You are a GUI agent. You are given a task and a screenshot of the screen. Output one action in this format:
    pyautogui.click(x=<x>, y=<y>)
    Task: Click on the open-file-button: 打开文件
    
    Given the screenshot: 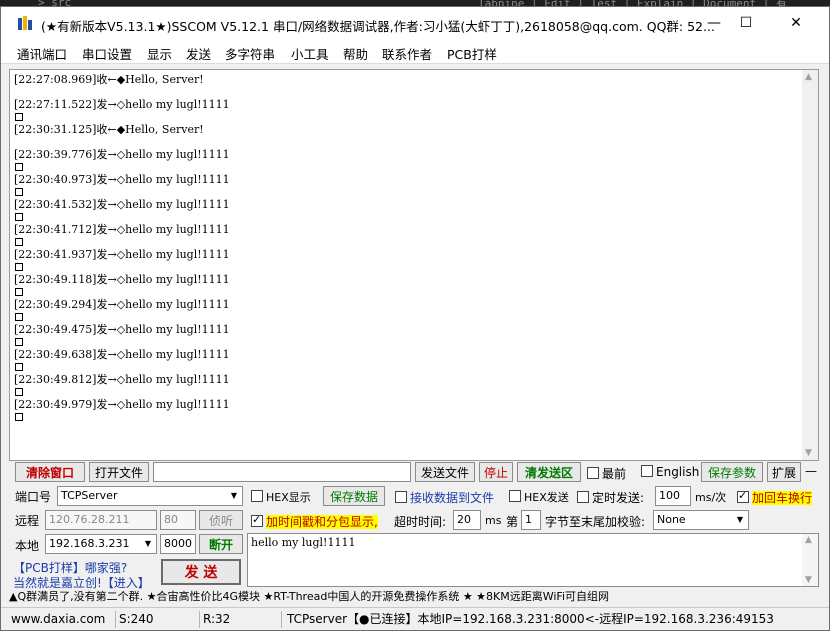 What is the action you would take?
    pyautogui.click(x=119, y=472)
    